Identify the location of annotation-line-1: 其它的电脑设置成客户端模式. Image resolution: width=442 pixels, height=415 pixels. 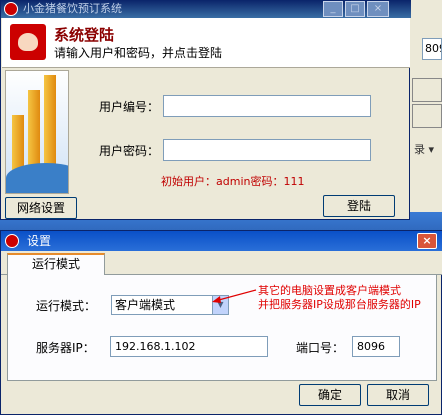
(329, 290).